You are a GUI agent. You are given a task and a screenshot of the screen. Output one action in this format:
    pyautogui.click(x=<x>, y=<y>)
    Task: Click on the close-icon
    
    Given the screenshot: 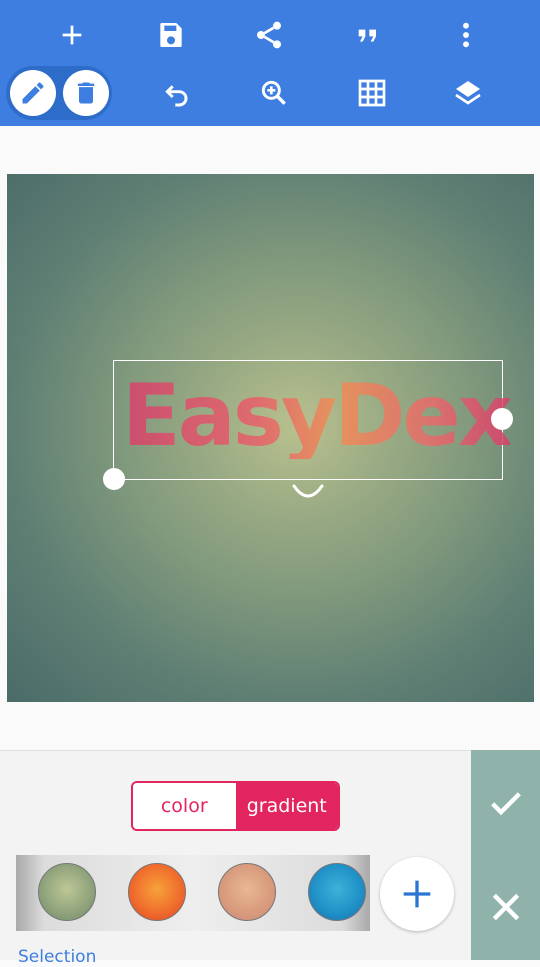 What is the action you would take?
    pyautogui.click(x=506, y=907)
    